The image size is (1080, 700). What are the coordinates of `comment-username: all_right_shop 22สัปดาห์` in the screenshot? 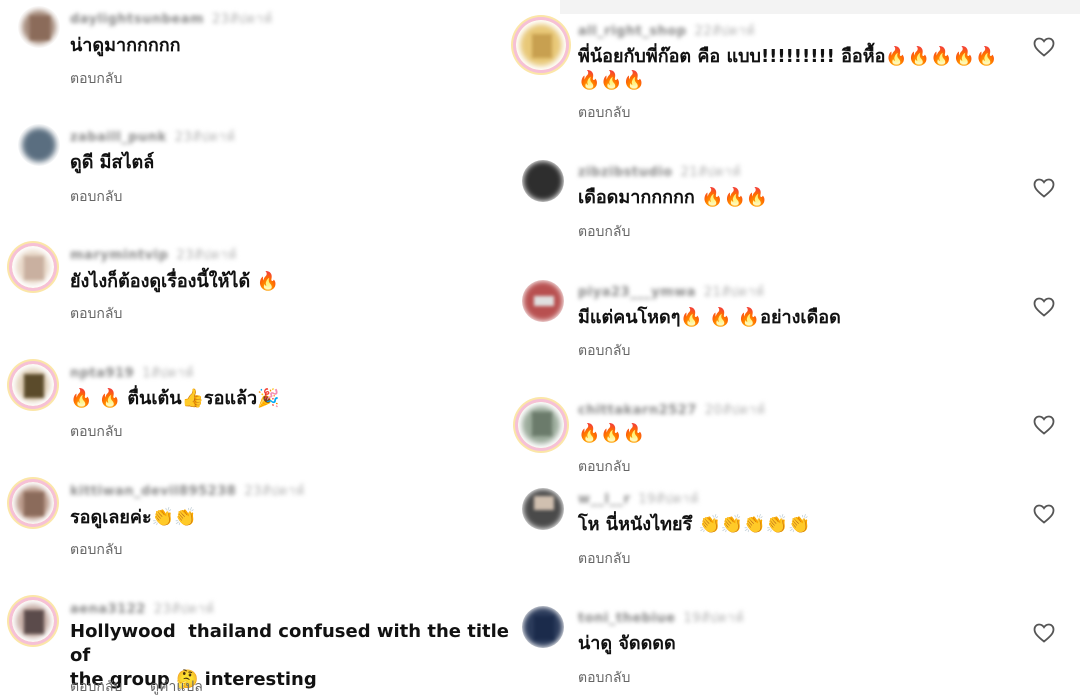 It's located at (666, 30).